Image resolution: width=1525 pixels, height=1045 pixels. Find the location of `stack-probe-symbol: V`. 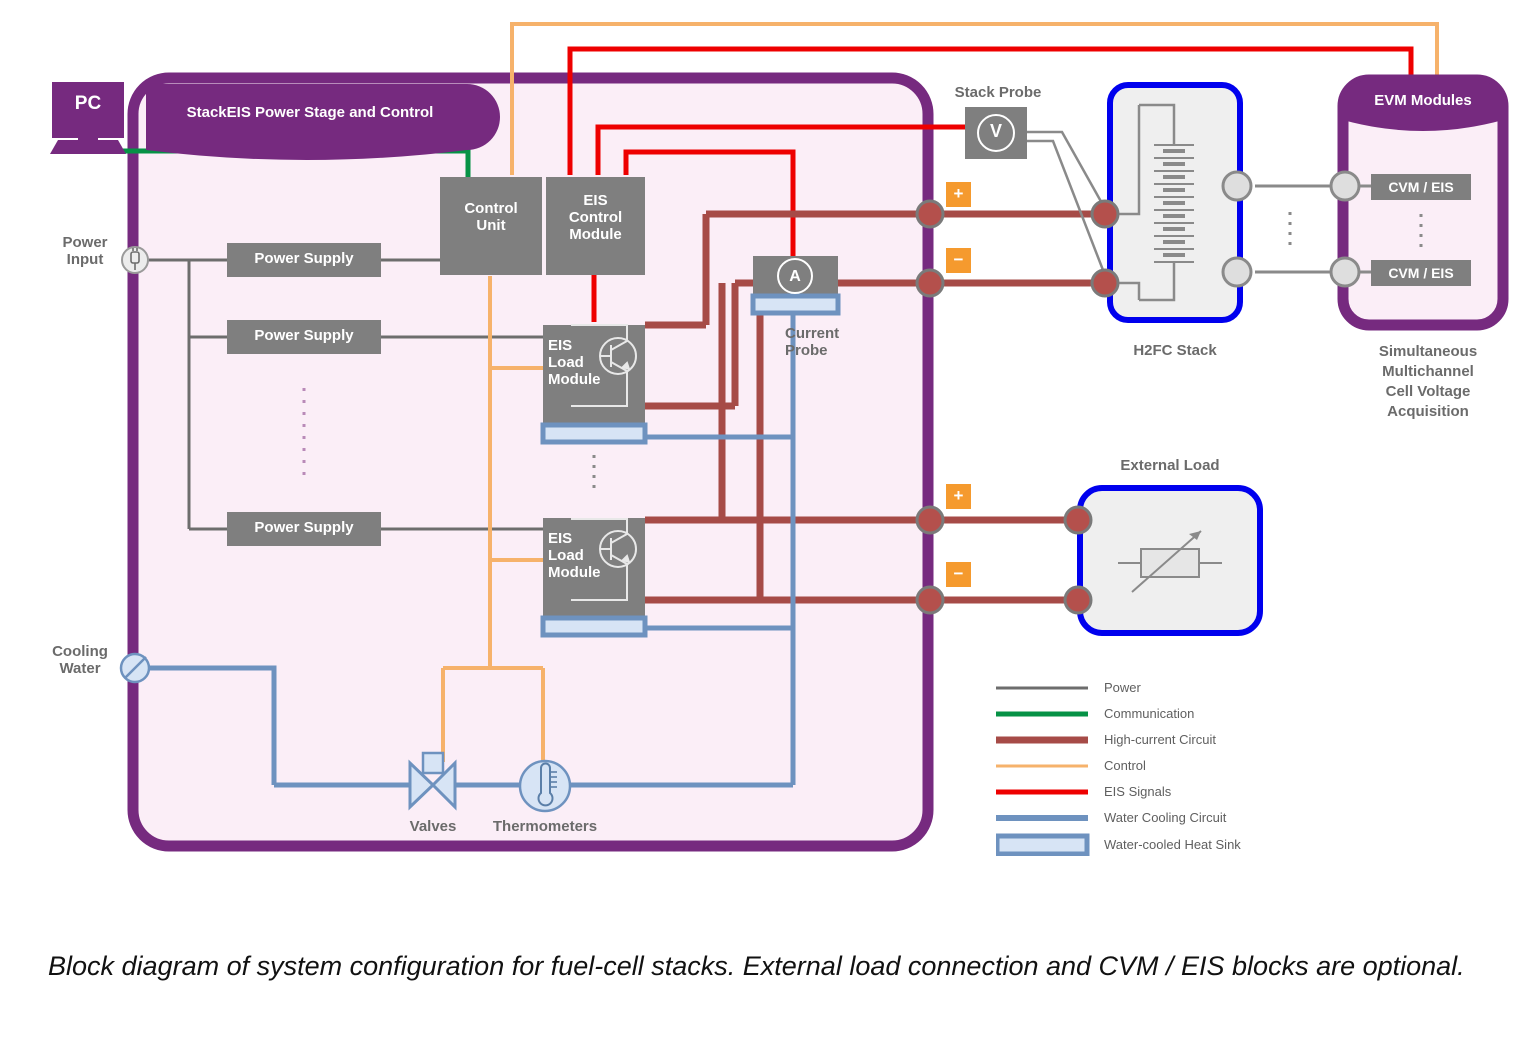

stack-probe-symbol: V is located at coordinates (995, 131).